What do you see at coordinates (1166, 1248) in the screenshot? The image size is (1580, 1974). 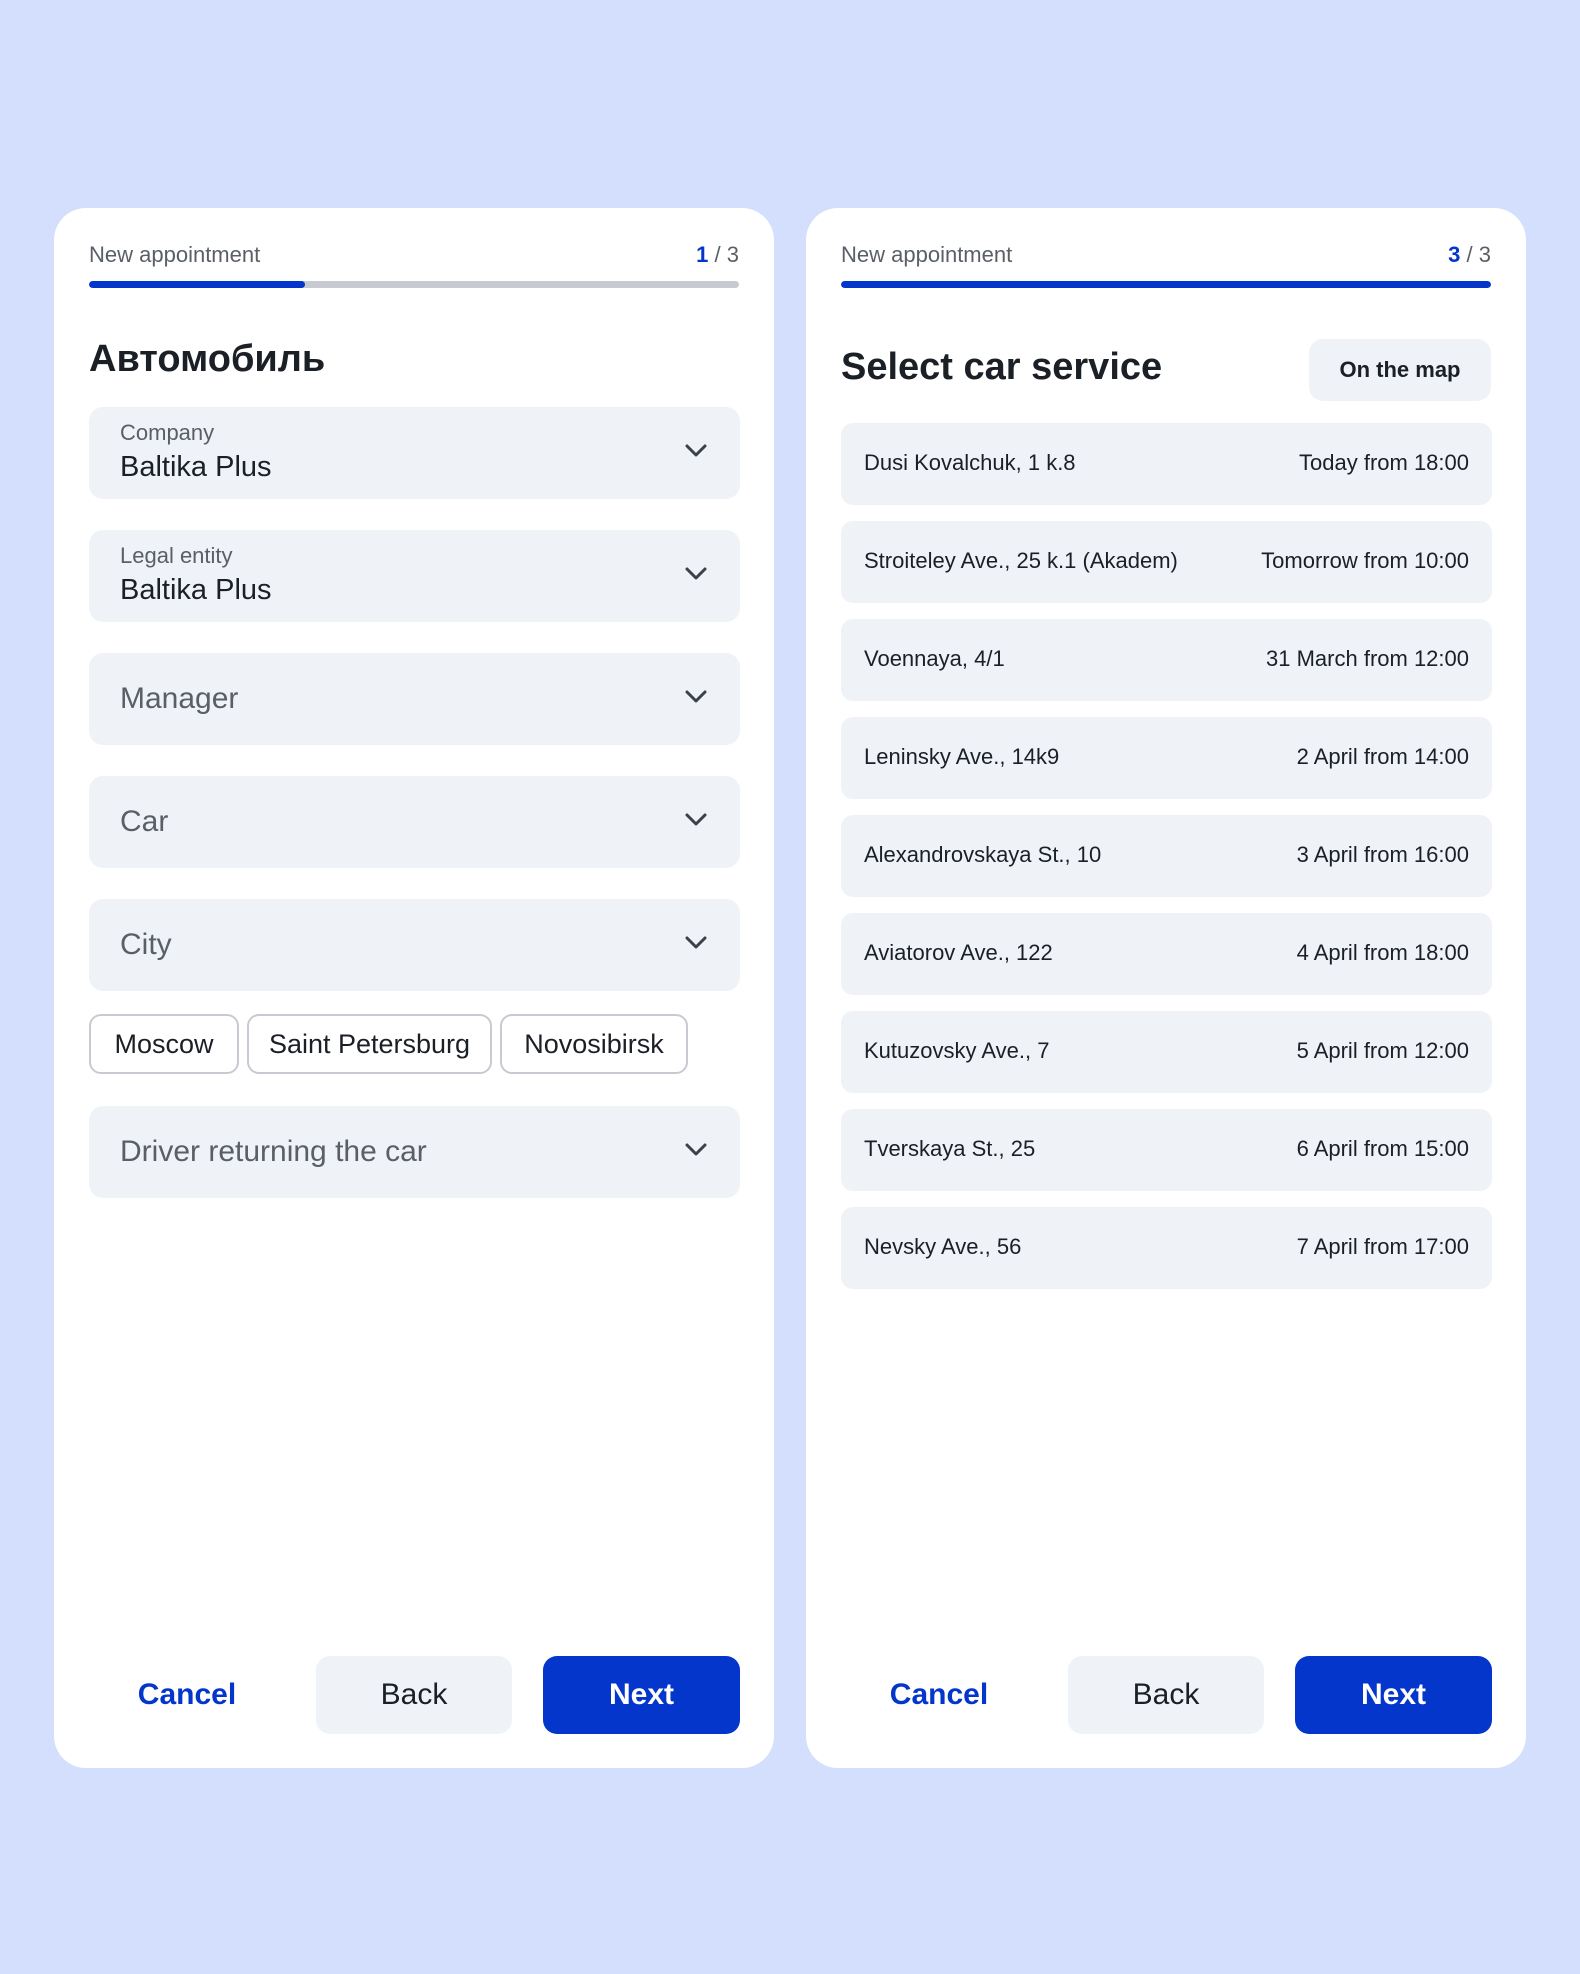 I see `service-list-item: Nevsky Ave., 56 7 April from 17:00` at bounding box center [1166, 1248].